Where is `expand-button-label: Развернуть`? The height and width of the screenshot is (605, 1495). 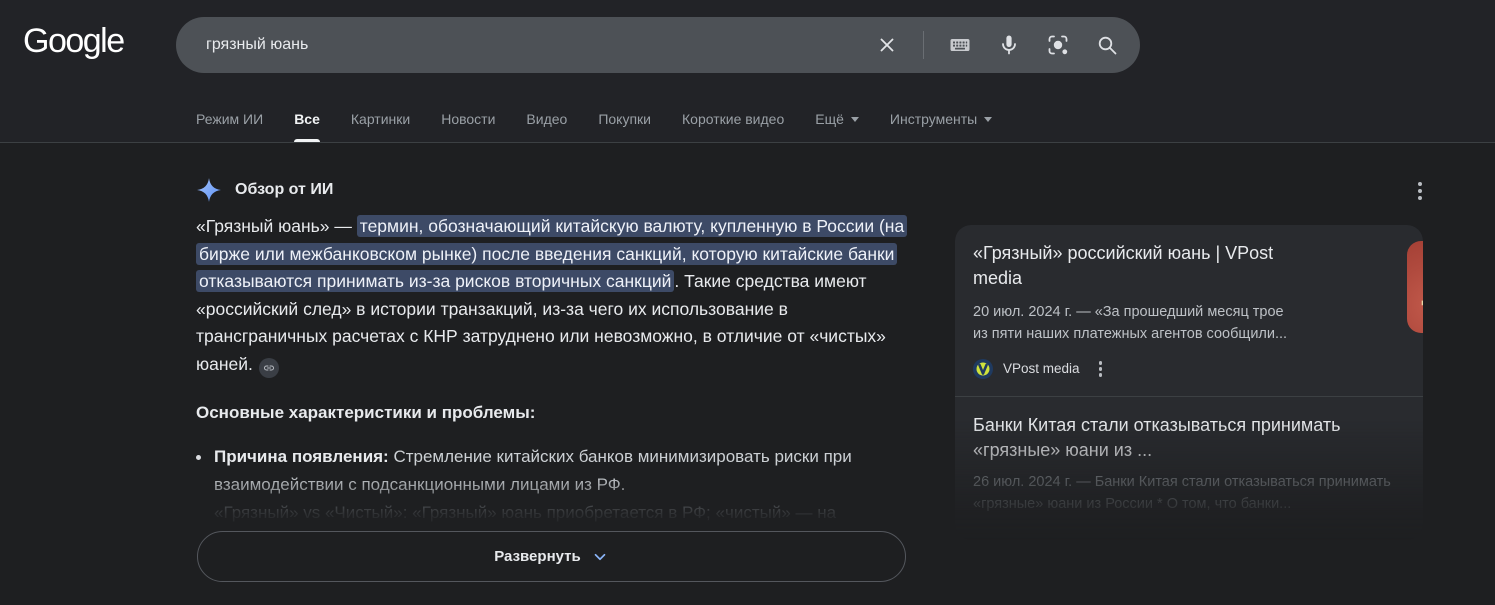 expand-button-label: Развернуть is located at coordinates (537, 556).